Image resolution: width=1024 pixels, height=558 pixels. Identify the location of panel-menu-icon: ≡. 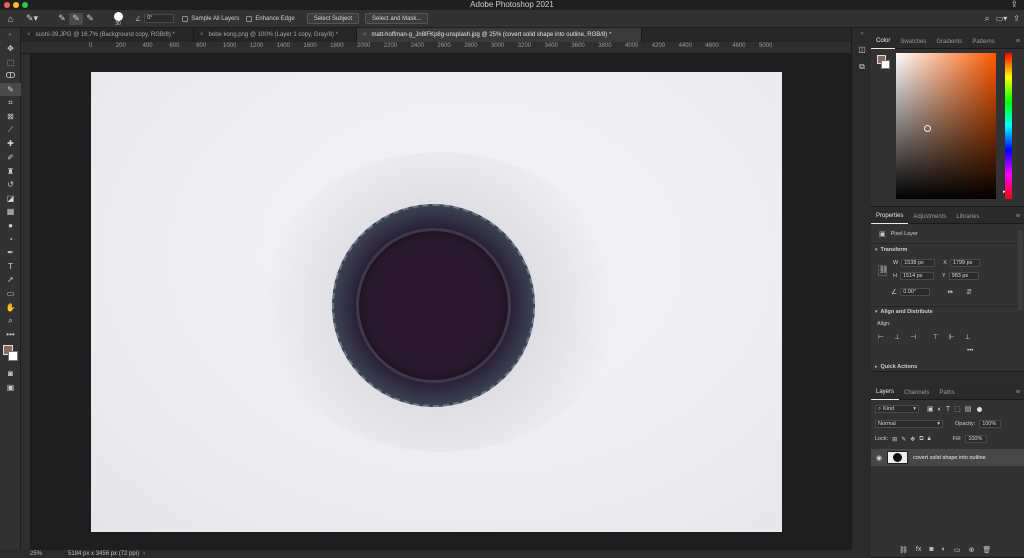
(1018, 216).